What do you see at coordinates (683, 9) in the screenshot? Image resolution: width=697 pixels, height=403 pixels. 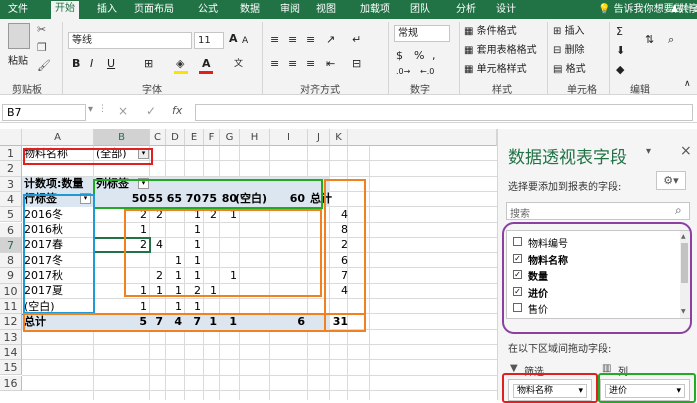 I see `share-button: ♟共享` at bounding box center [683, 9].